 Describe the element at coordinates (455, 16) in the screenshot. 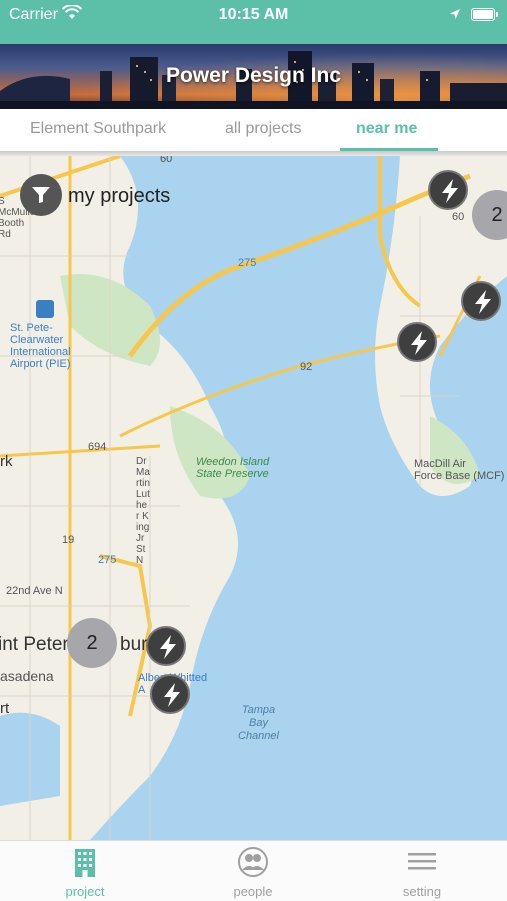

I see `location-arrow-icon` at that location.